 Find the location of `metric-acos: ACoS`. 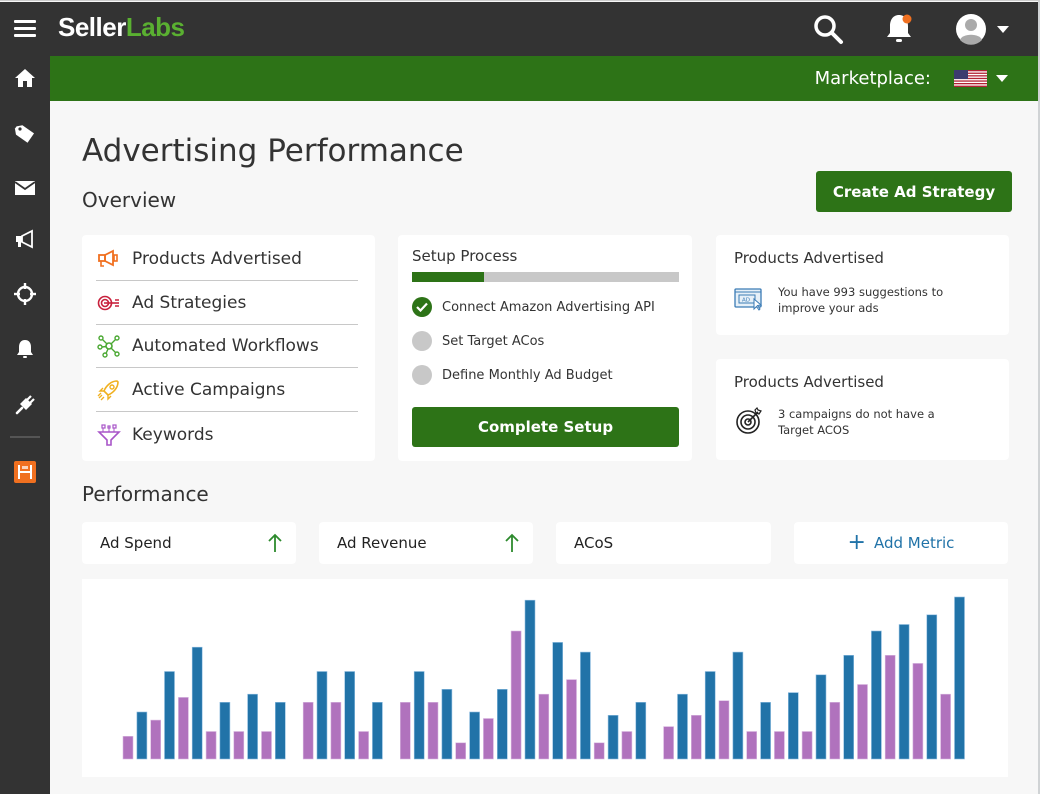

metric-acos: ACoS is located at coordinates (663, 543).